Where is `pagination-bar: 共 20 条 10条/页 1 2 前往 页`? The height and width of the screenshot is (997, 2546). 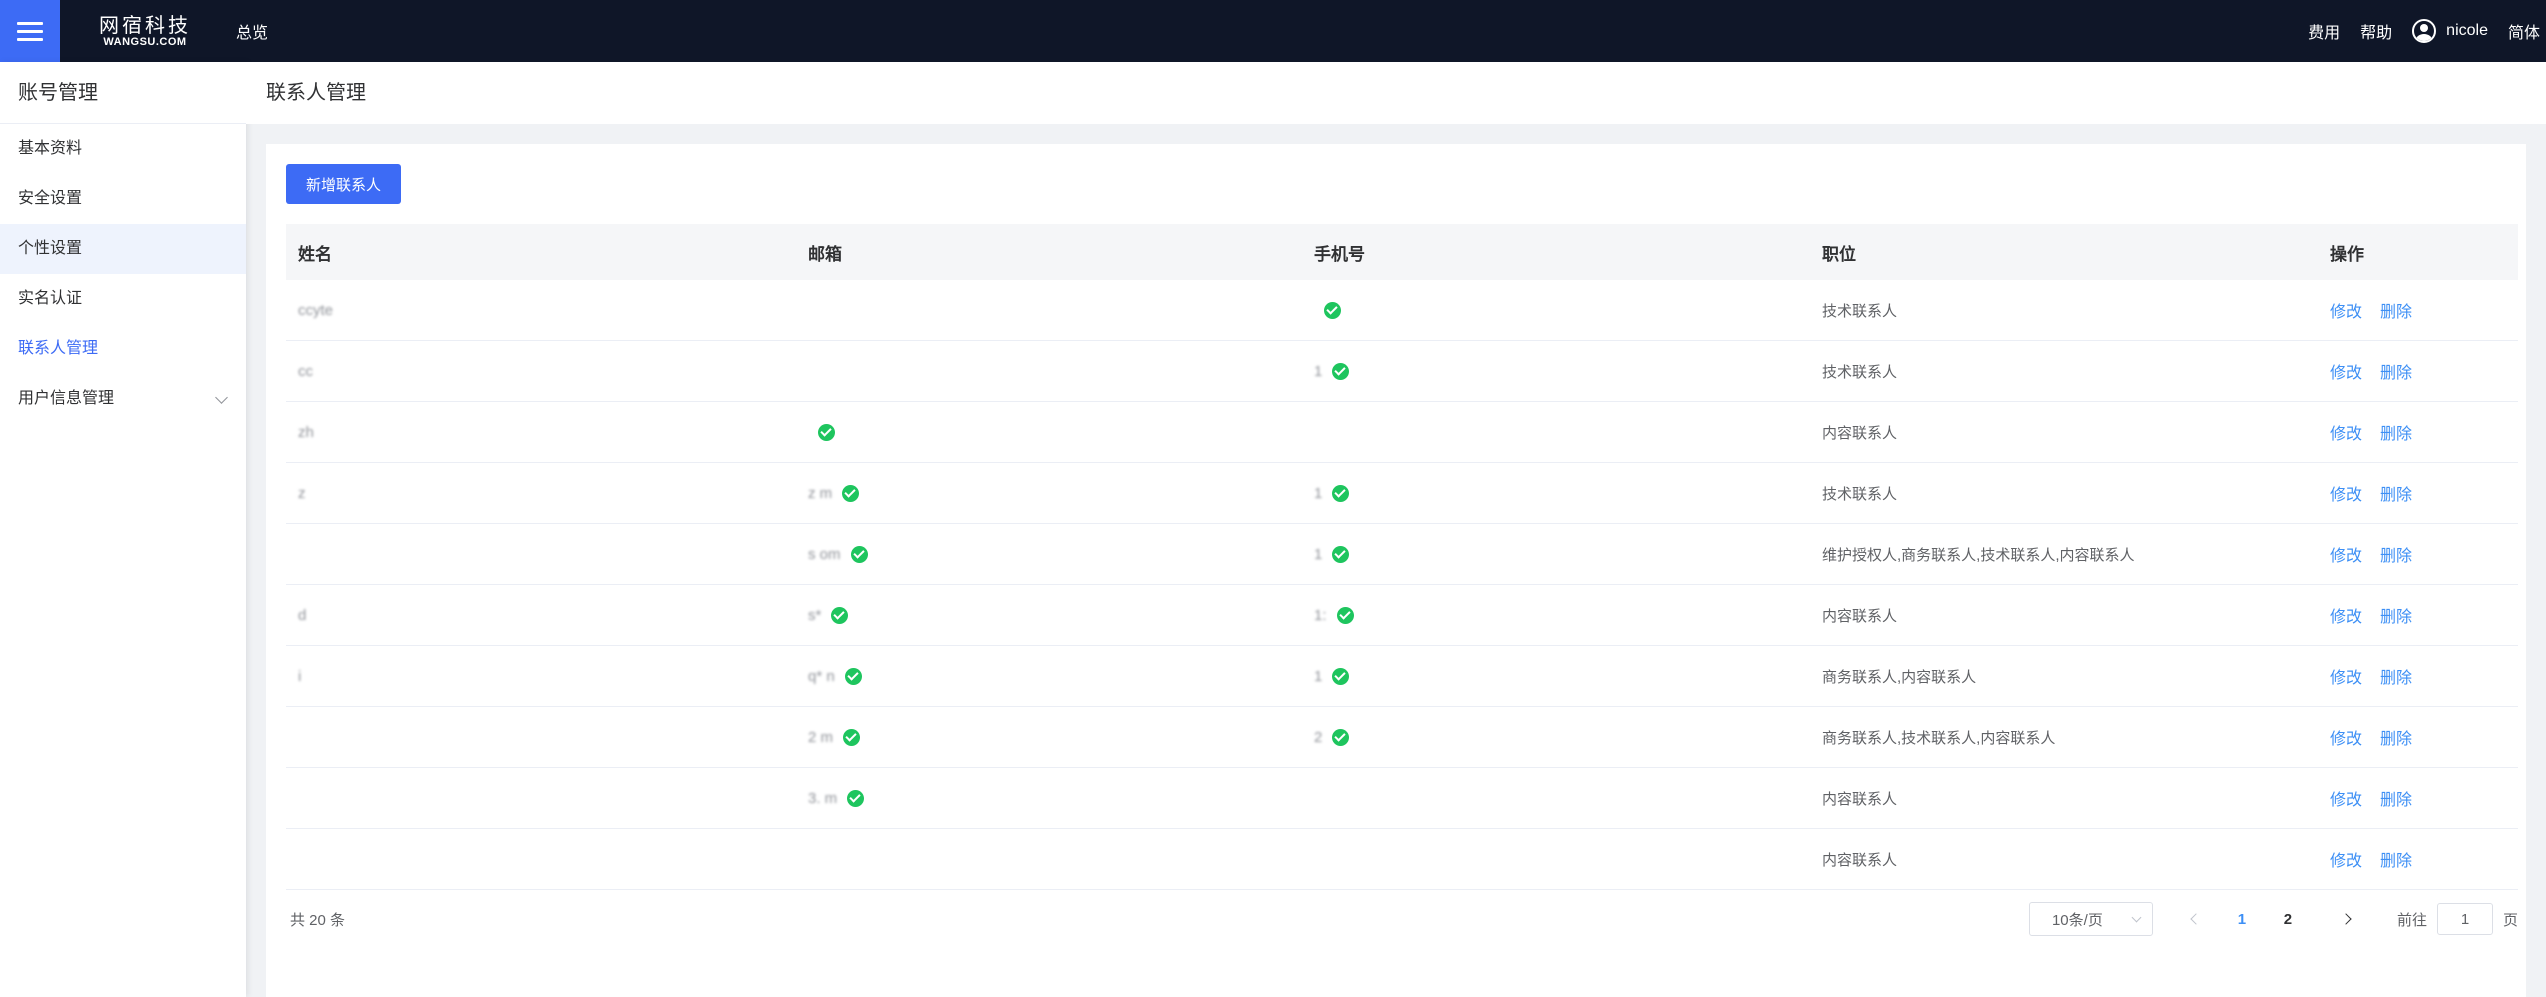 pagination-bar: 共 20 条 10条/页 1 2 前往 页 is located at coordinates (1402, 919).